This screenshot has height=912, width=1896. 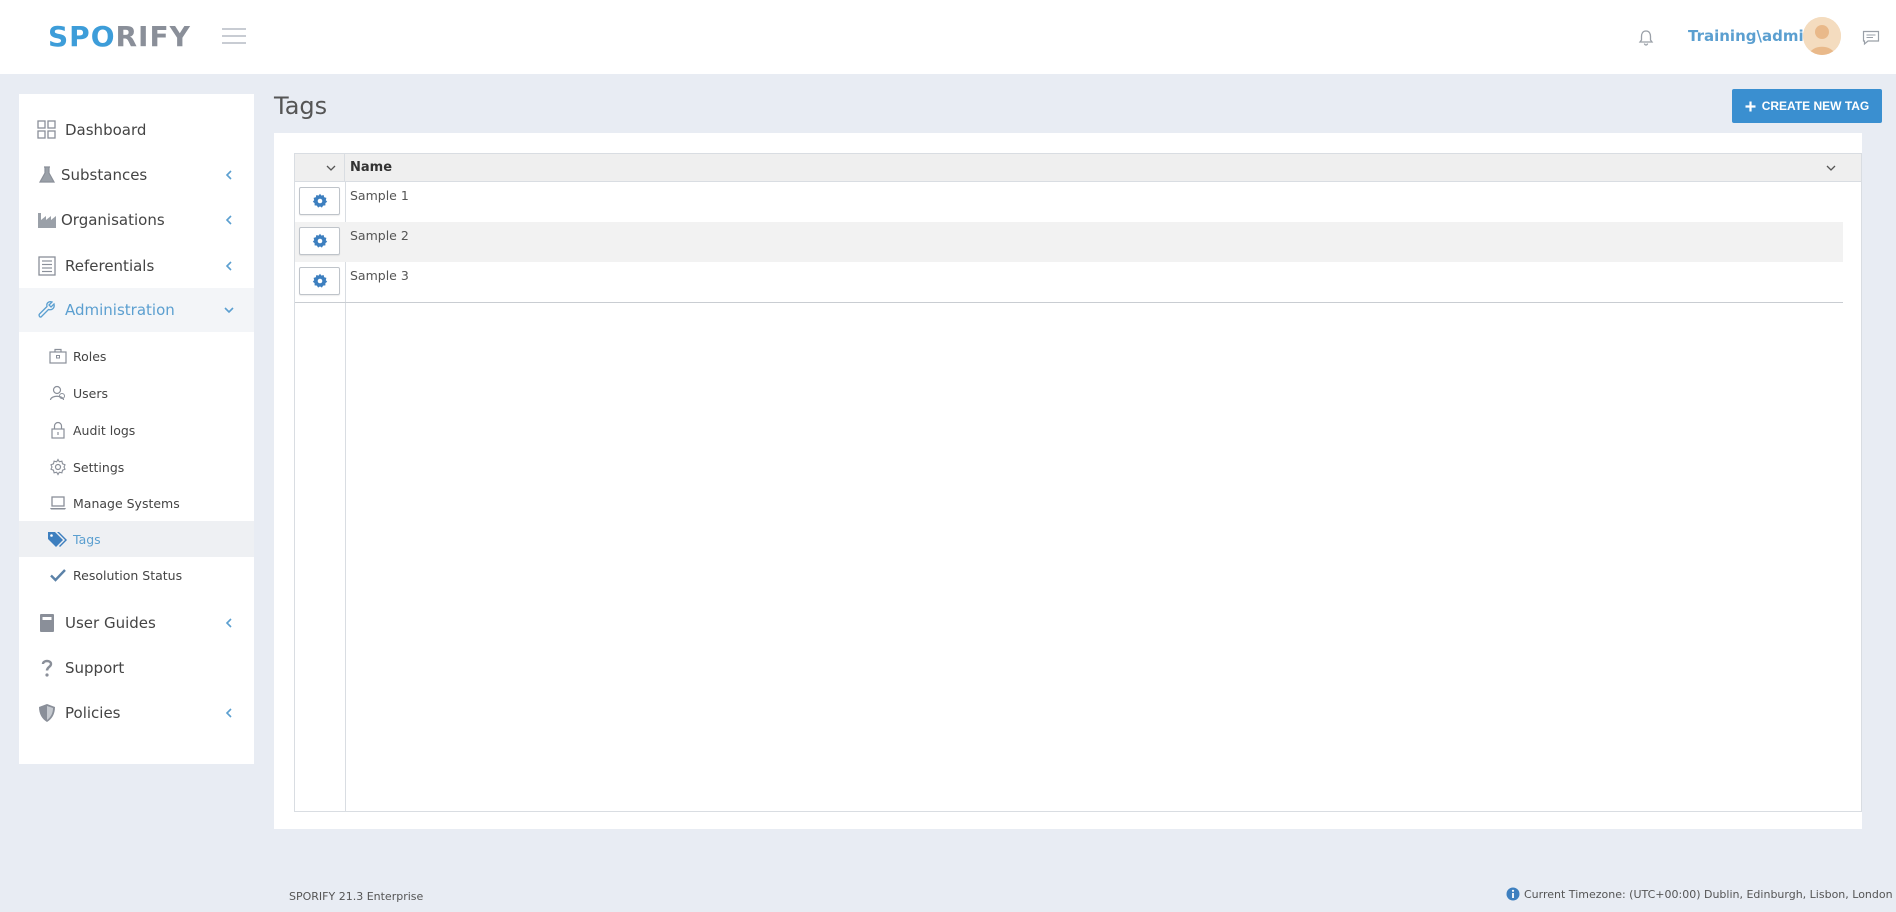 I want to click on sidebar-subitem-label: Users, so click(x=91, y=393).